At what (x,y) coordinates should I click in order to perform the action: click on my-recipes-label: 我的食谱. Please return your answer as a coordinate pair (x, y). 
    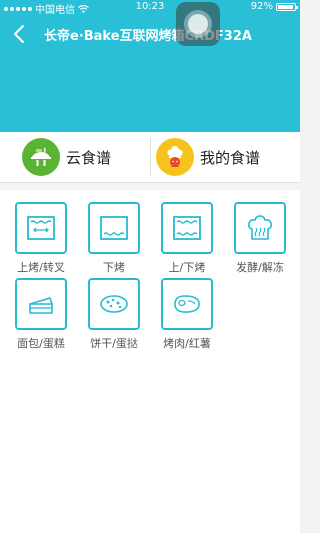
    Looking at the image, I should click on (230, 157).